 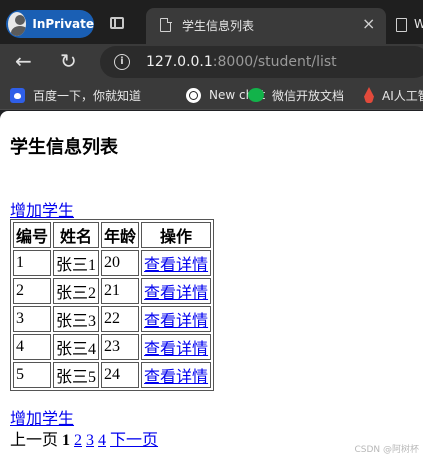 What do you see at coordinates (386, 450) in the screenshot?
I see `watermark: CSDN @阿树杯` at bounding box center [386, 450].